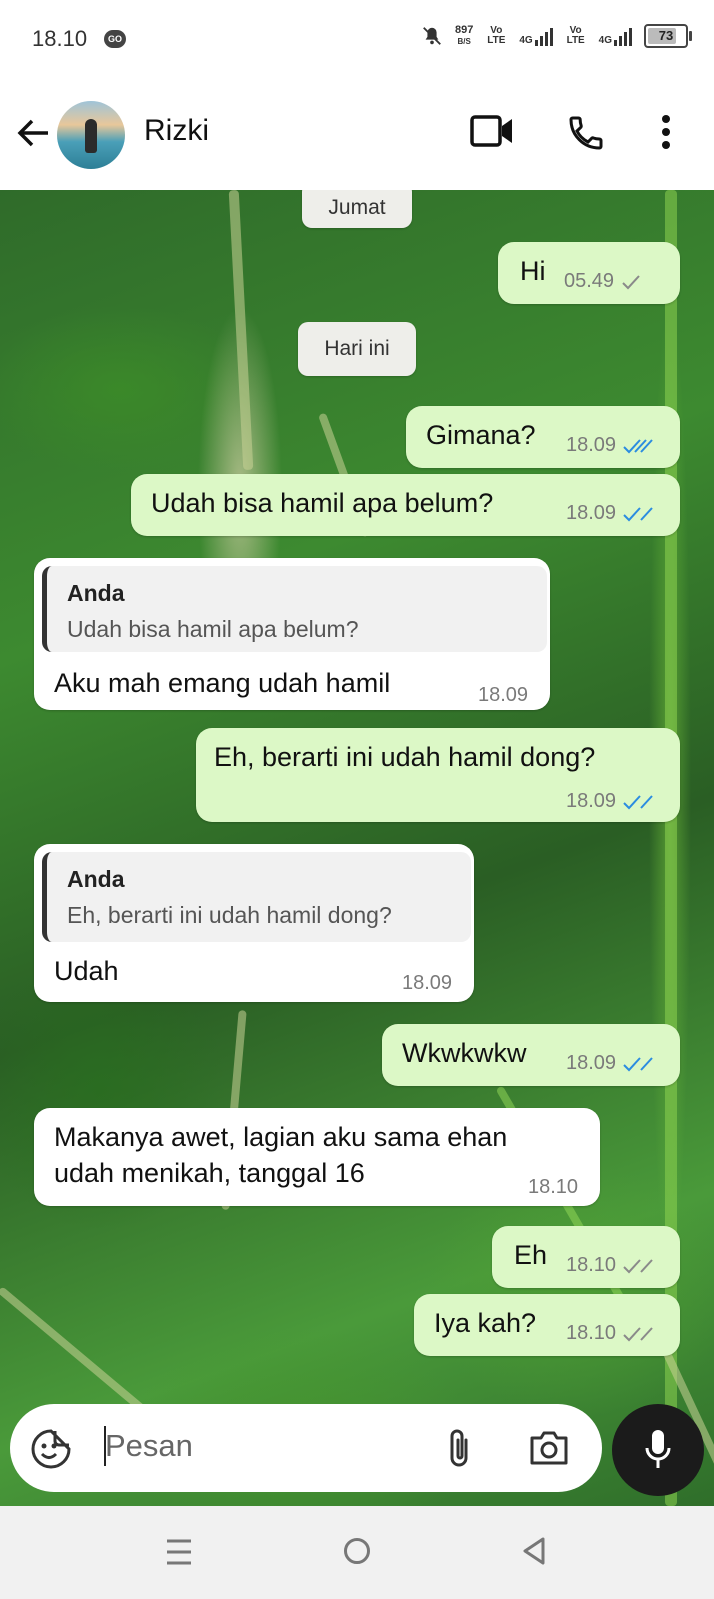  What do you see at coordinates (176, 131) in the screenshot?
I see `contact-name: Rizki` at bounding box center [176, 131].